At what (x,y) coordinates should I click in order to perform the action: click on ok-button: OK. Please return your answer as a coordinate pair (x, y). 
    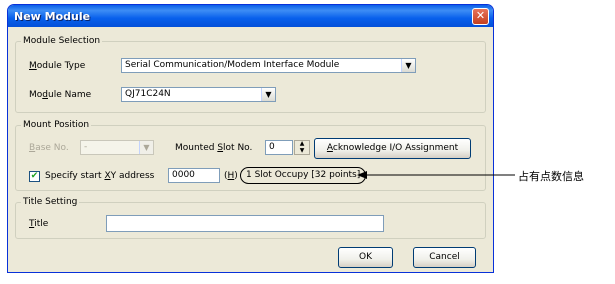
    Looking at the image, I should click on (365, 257).